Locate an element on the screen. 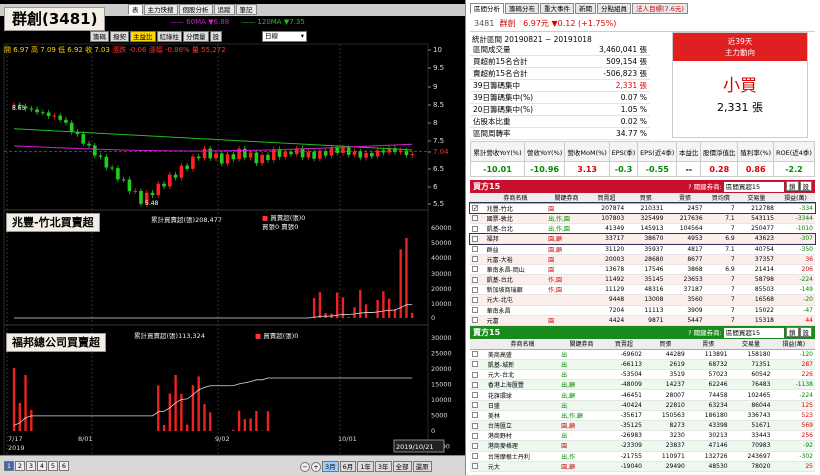 This screenshot has height=475, width=820. period-button: 全部 is located at coordinates (402, 466).